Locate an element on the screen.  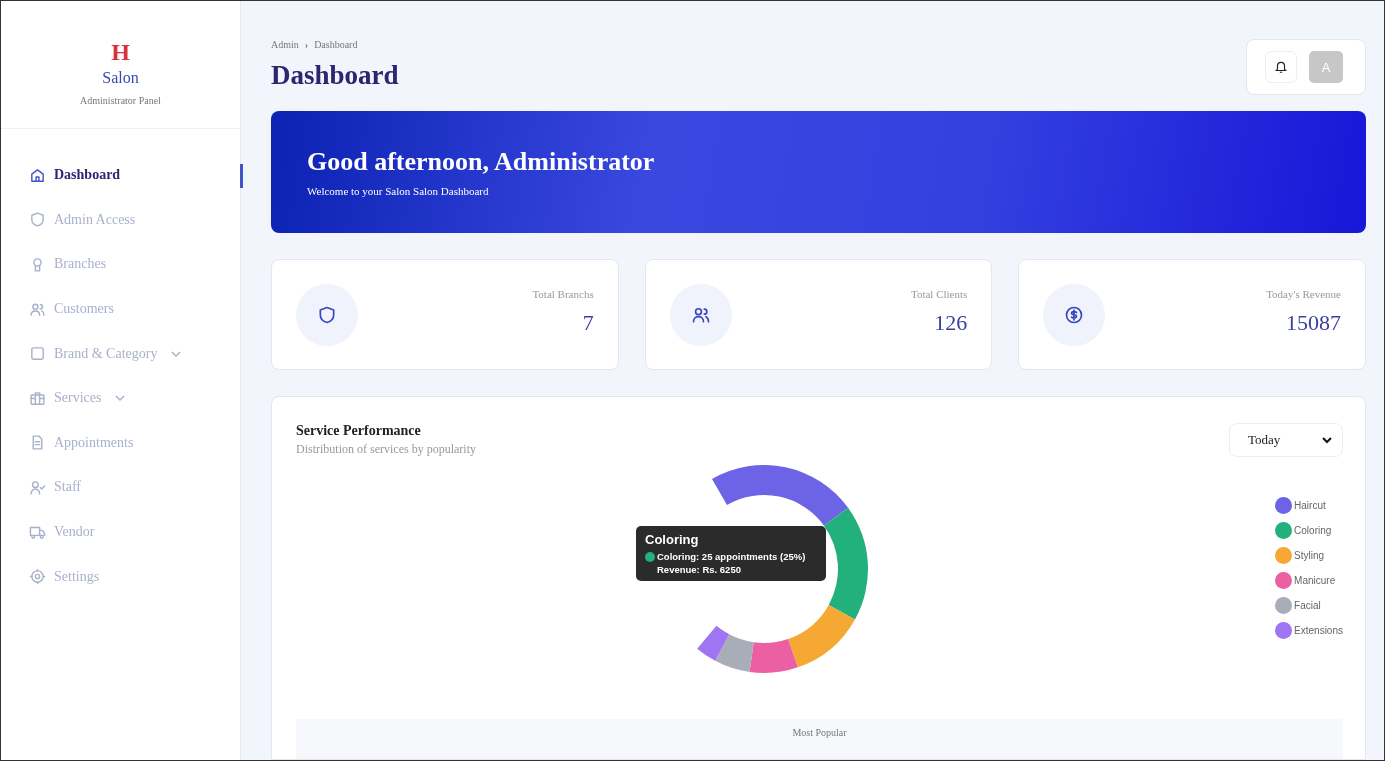
legend-label: Styling is located at coordinates (1309, 555).